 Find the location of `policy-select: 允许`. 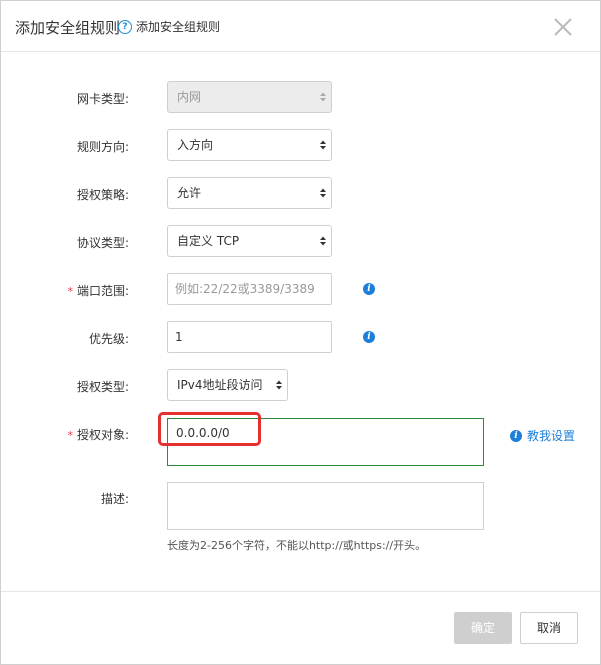

policy-select: 允许 is located at coordinates (249, 193).